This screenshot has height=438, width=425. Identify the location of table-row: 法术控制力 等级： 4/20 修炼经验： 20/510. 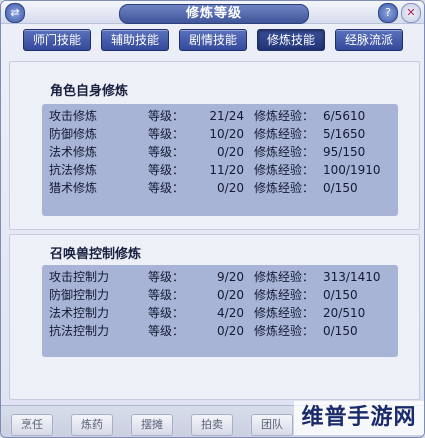
(220, 313).